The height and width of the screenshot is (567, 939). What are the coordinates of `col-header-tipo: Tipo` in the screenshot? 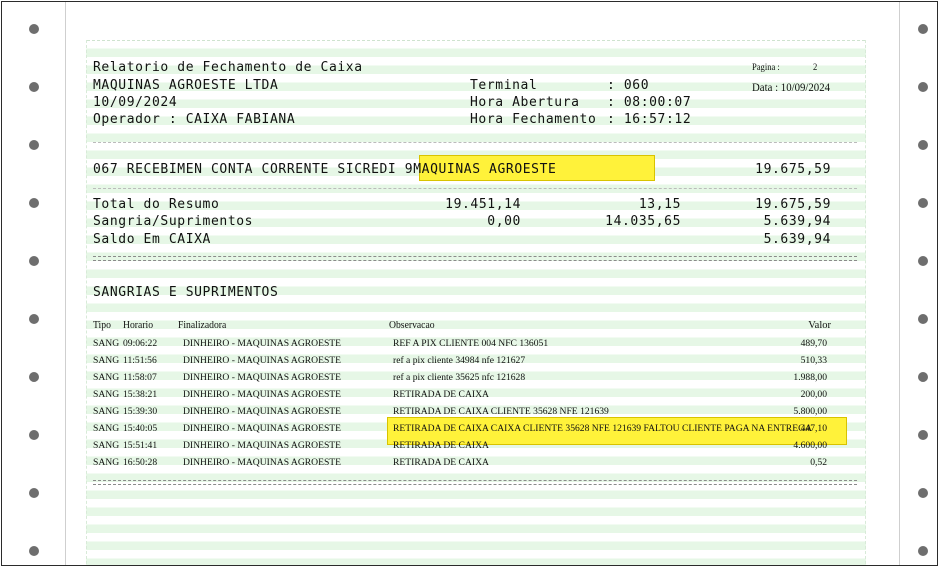 It's located at (102, 325).